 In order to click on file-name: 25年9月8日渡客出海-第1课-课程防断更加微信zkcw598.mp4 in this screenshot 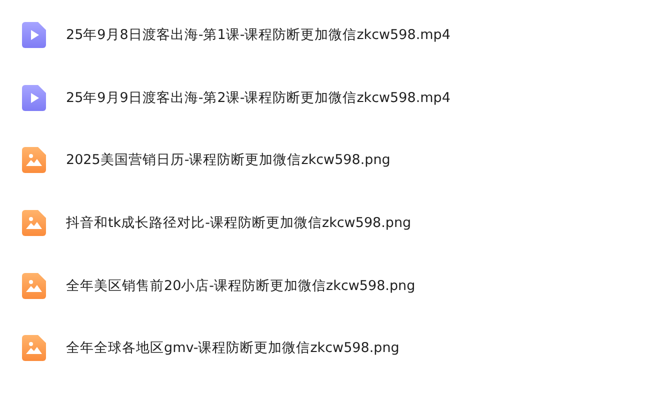, I will do `click(258, 35)`.